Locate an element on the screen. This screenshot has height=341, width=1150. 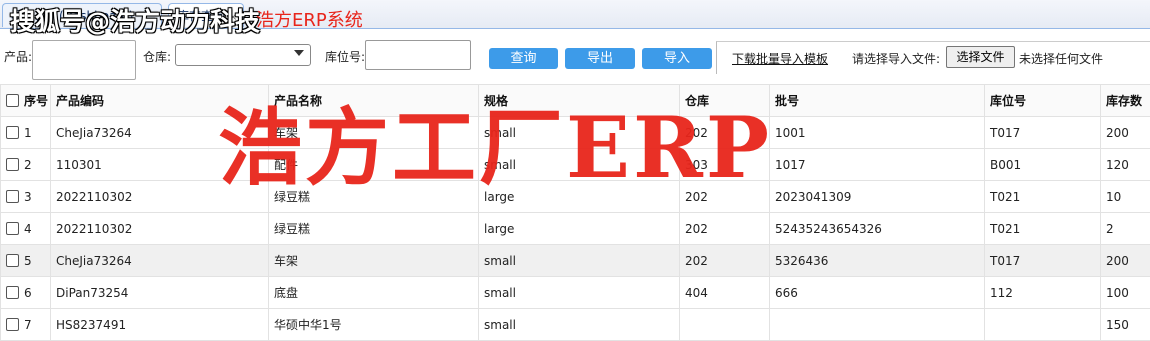
cell-location: B001 is located at coordinates (1043, 165).